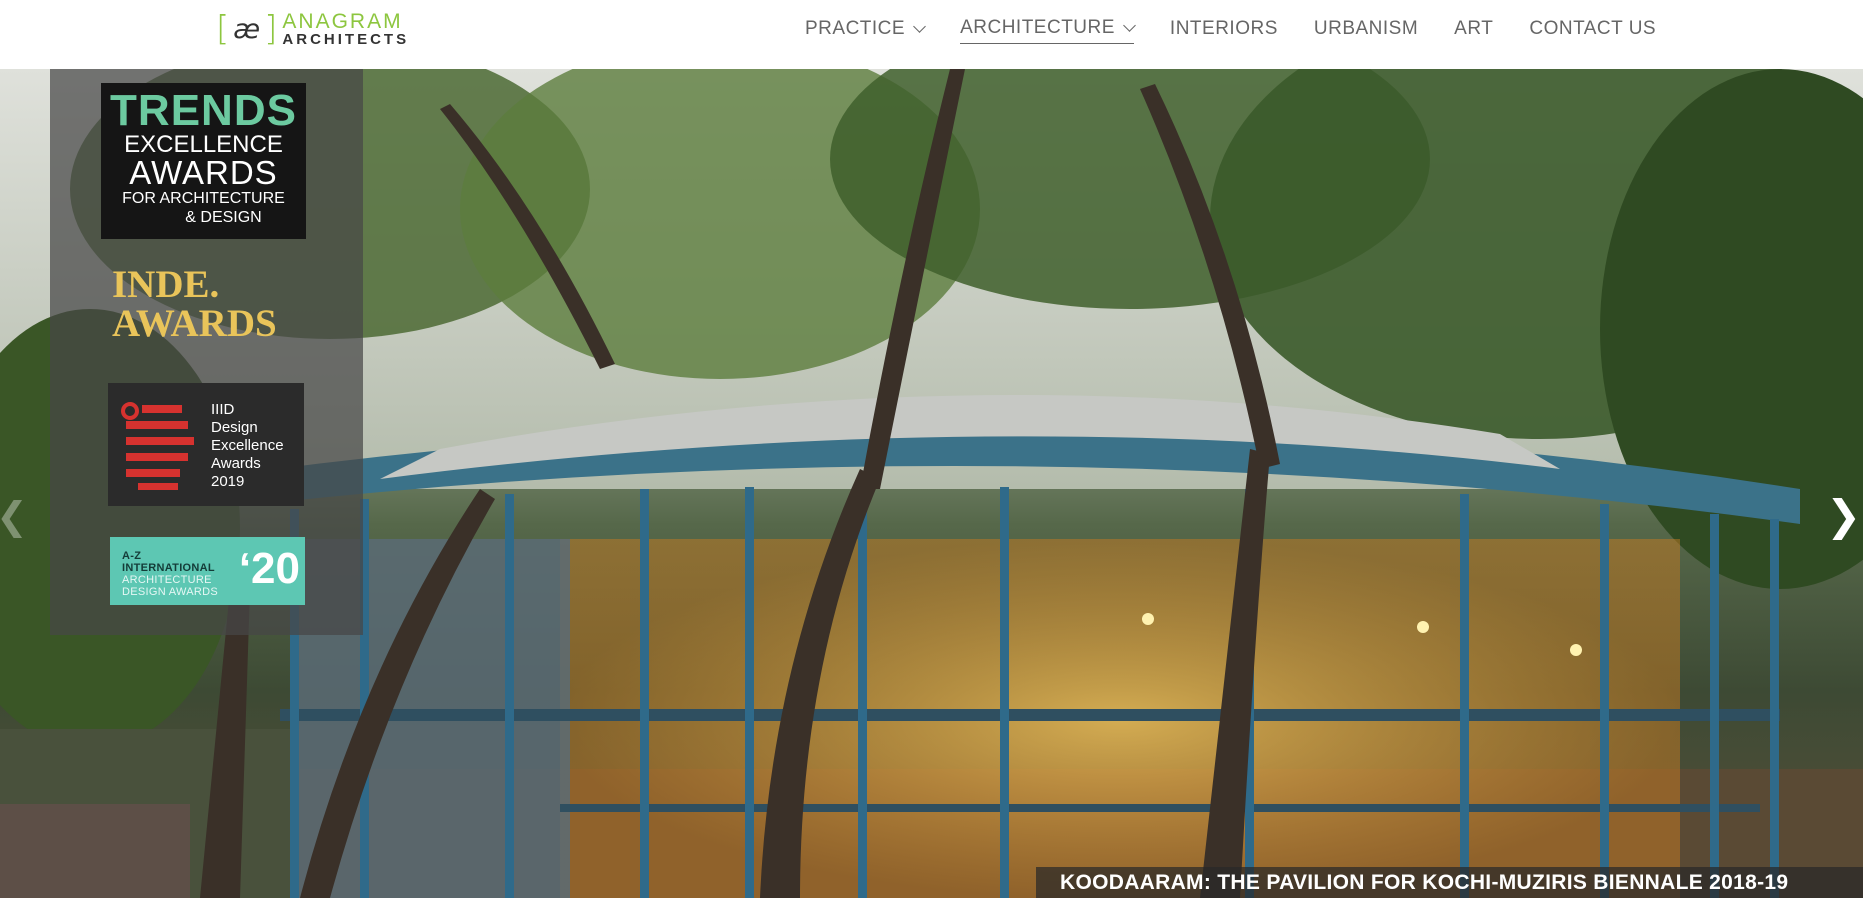 The height and width of the screenshot is (898, 1863). I want to click on az-badge-line1: A-Z, so click(132, 556).